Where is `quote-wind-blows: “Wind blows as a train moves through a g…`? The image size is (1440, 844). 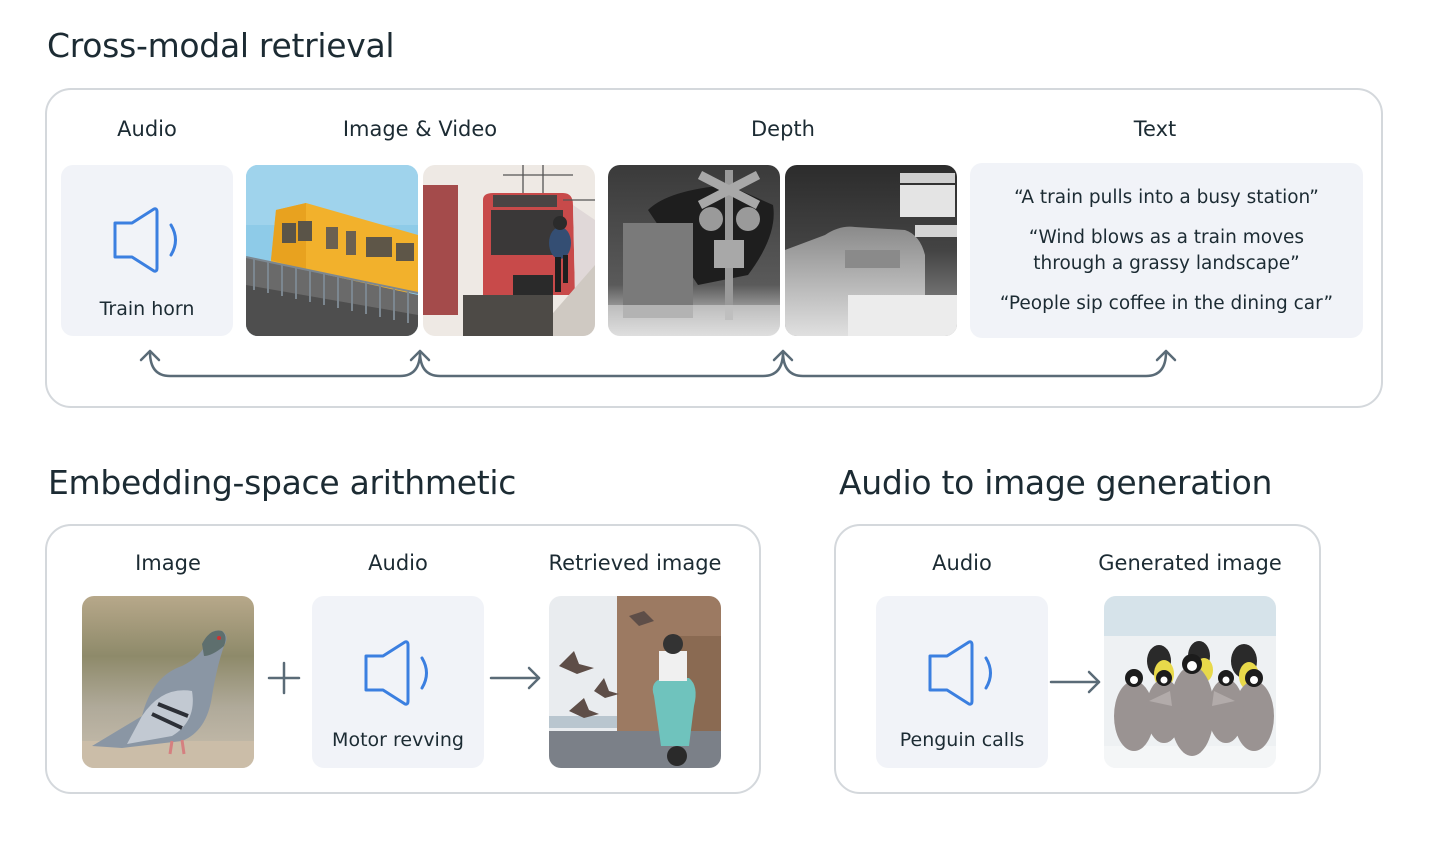 quote-wind-blows: “Wind blows as a train moves through a g… is located at coordinates (1166, 250).